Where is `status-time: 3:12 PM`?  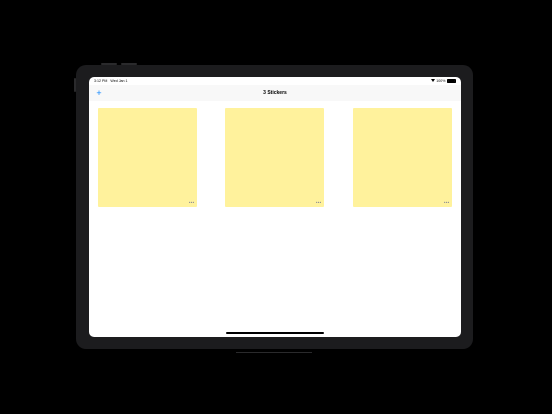
status-time: 3:12 PM is located at coordinates (101, 80).